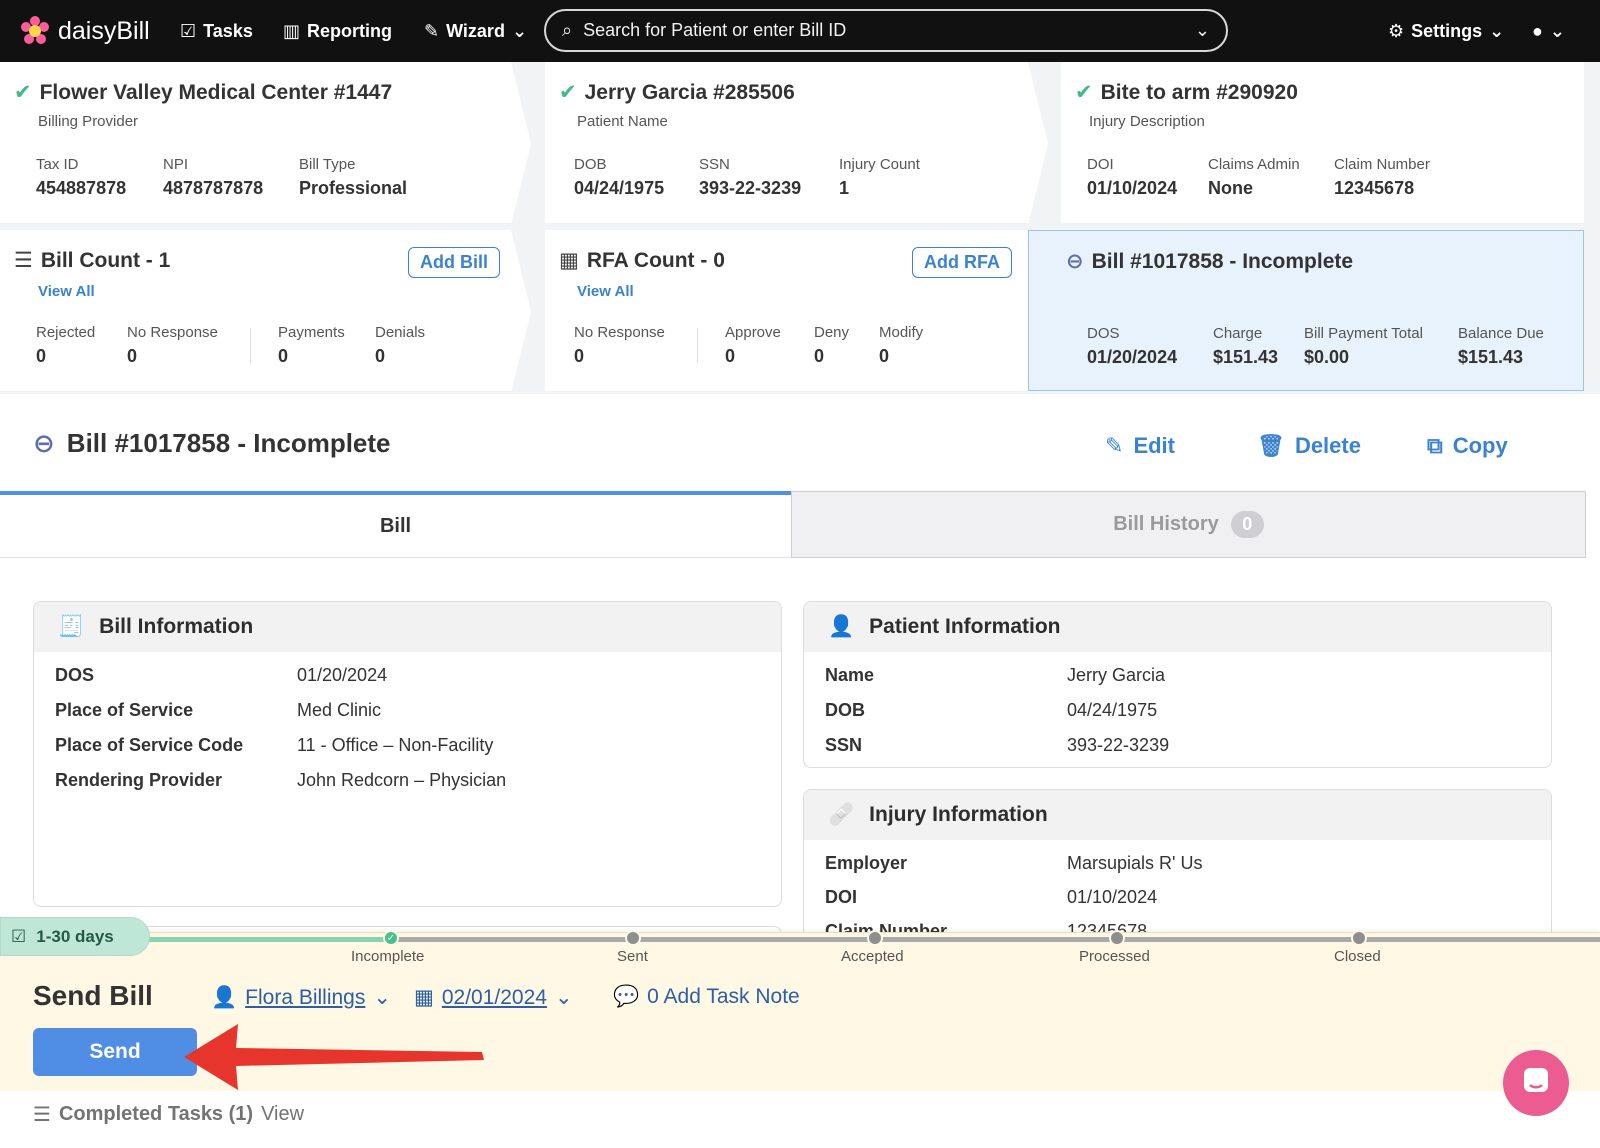 The height and width of the screenshot is (1148, 1600). Describe the element at coordinates (432, 30) in the screenshot. I see `wand-icon: ✎` at that location.